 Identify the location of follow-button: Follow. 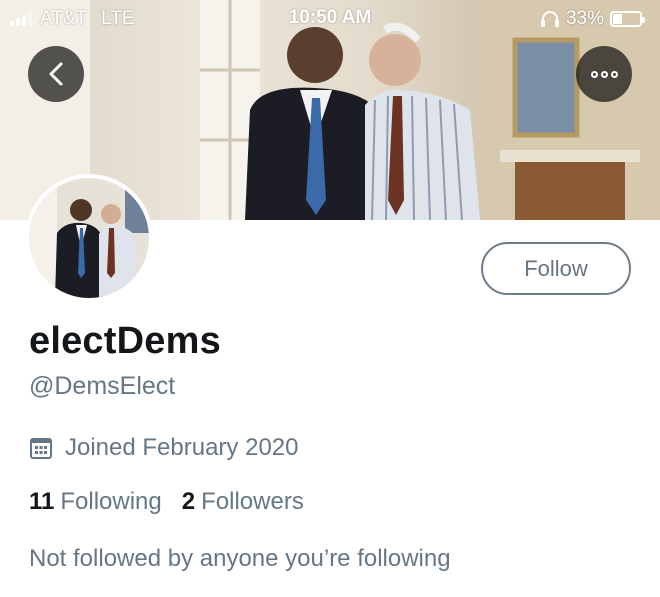
(556, 268).